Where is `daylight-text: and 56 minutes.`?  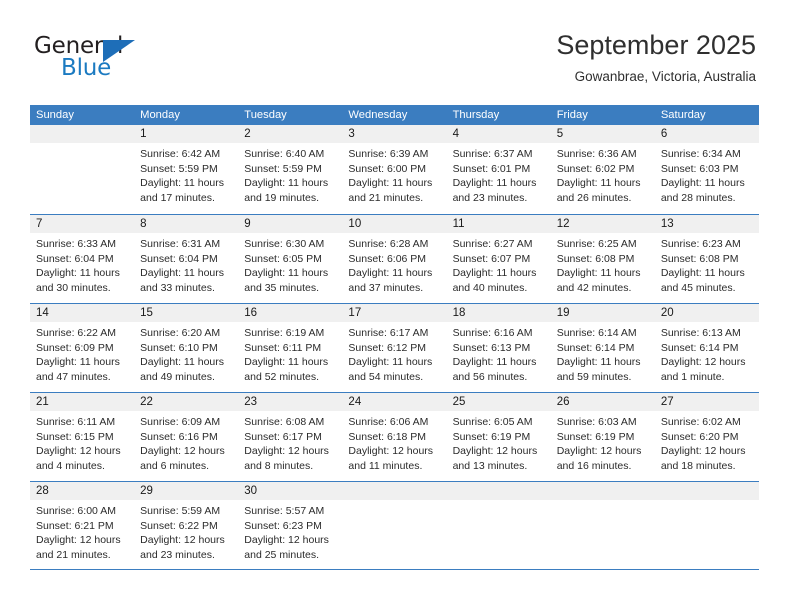 daylight-text: and 56 minutes. is located at coordinates (490, 376).